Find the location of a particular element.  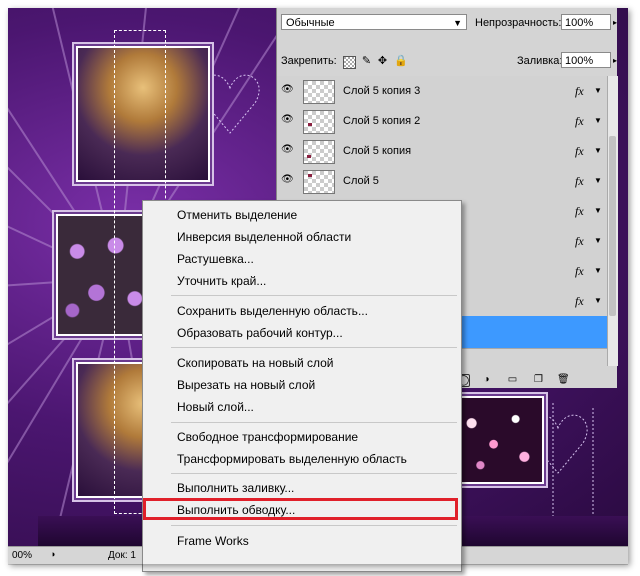

lock-move-icon: ✥ is located at coordinates (382, 61).